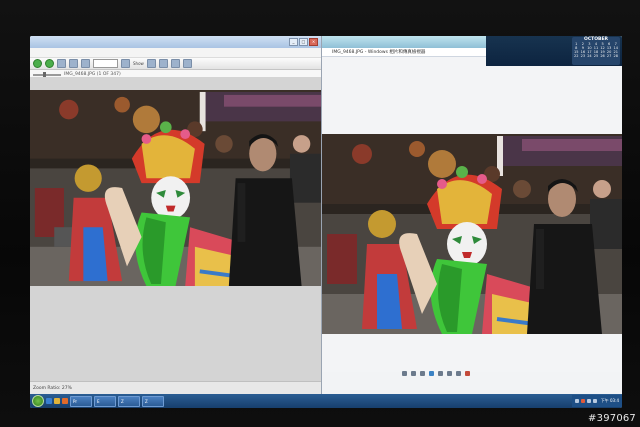 This screenshot has height=427, width=640. I want to click on minimize-button: _, so click(293, 42).